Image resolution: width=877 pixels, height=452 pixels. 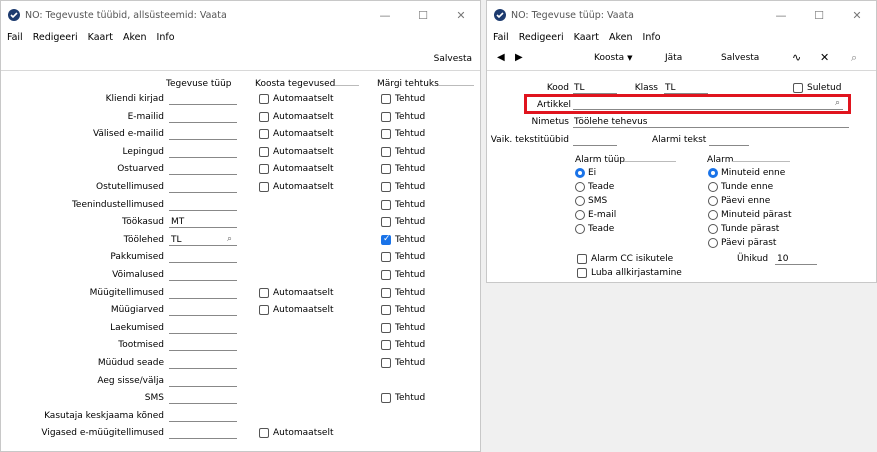 What do you see at coordinates (854, 58) in the screenshot?
I see `attach-icon: ⌕` at bounding box center [854, 58].